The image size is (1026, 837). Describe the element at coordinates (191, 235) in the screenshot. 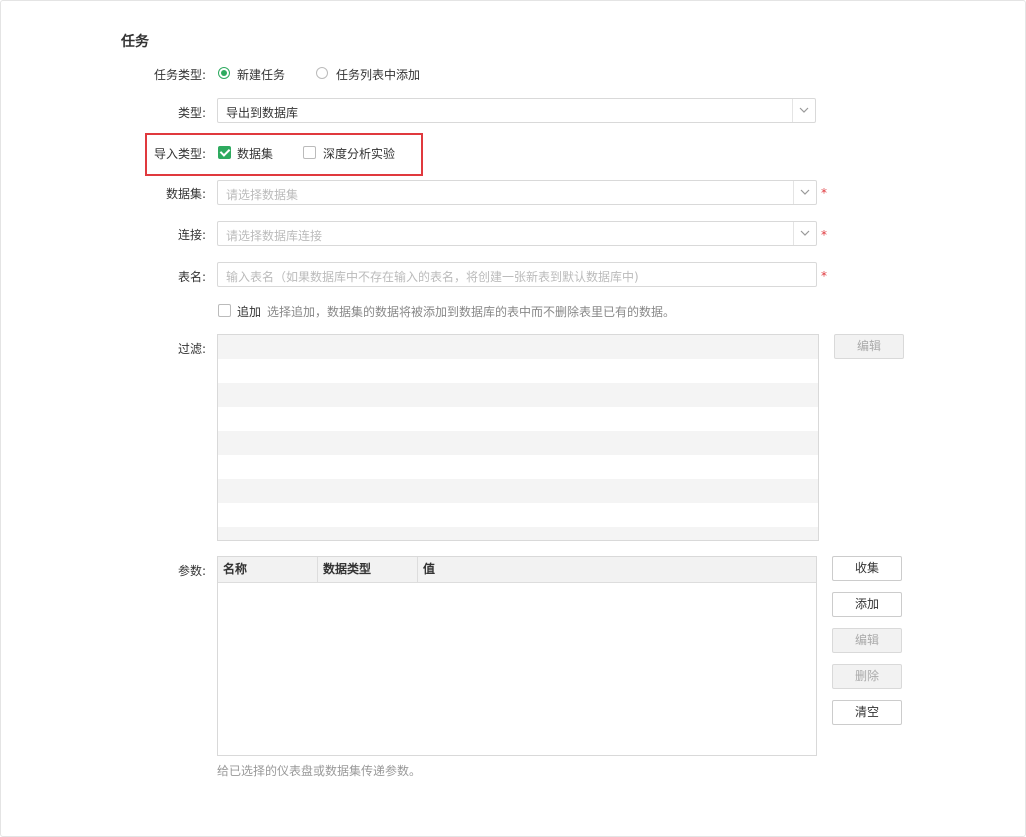

I see `connection-label: 连接:` at that location.